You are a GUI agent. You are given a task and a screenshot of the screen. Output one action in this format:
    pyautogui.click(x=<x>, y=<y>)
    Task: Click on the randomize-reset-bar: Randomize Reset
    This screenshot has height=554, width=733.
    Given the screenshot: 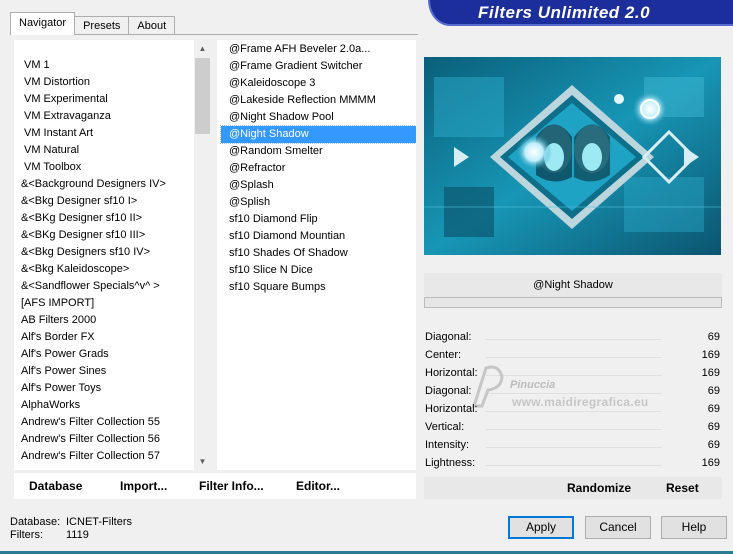 What is the action you would take?
    pyautogui.click(x=573, y=488)
    